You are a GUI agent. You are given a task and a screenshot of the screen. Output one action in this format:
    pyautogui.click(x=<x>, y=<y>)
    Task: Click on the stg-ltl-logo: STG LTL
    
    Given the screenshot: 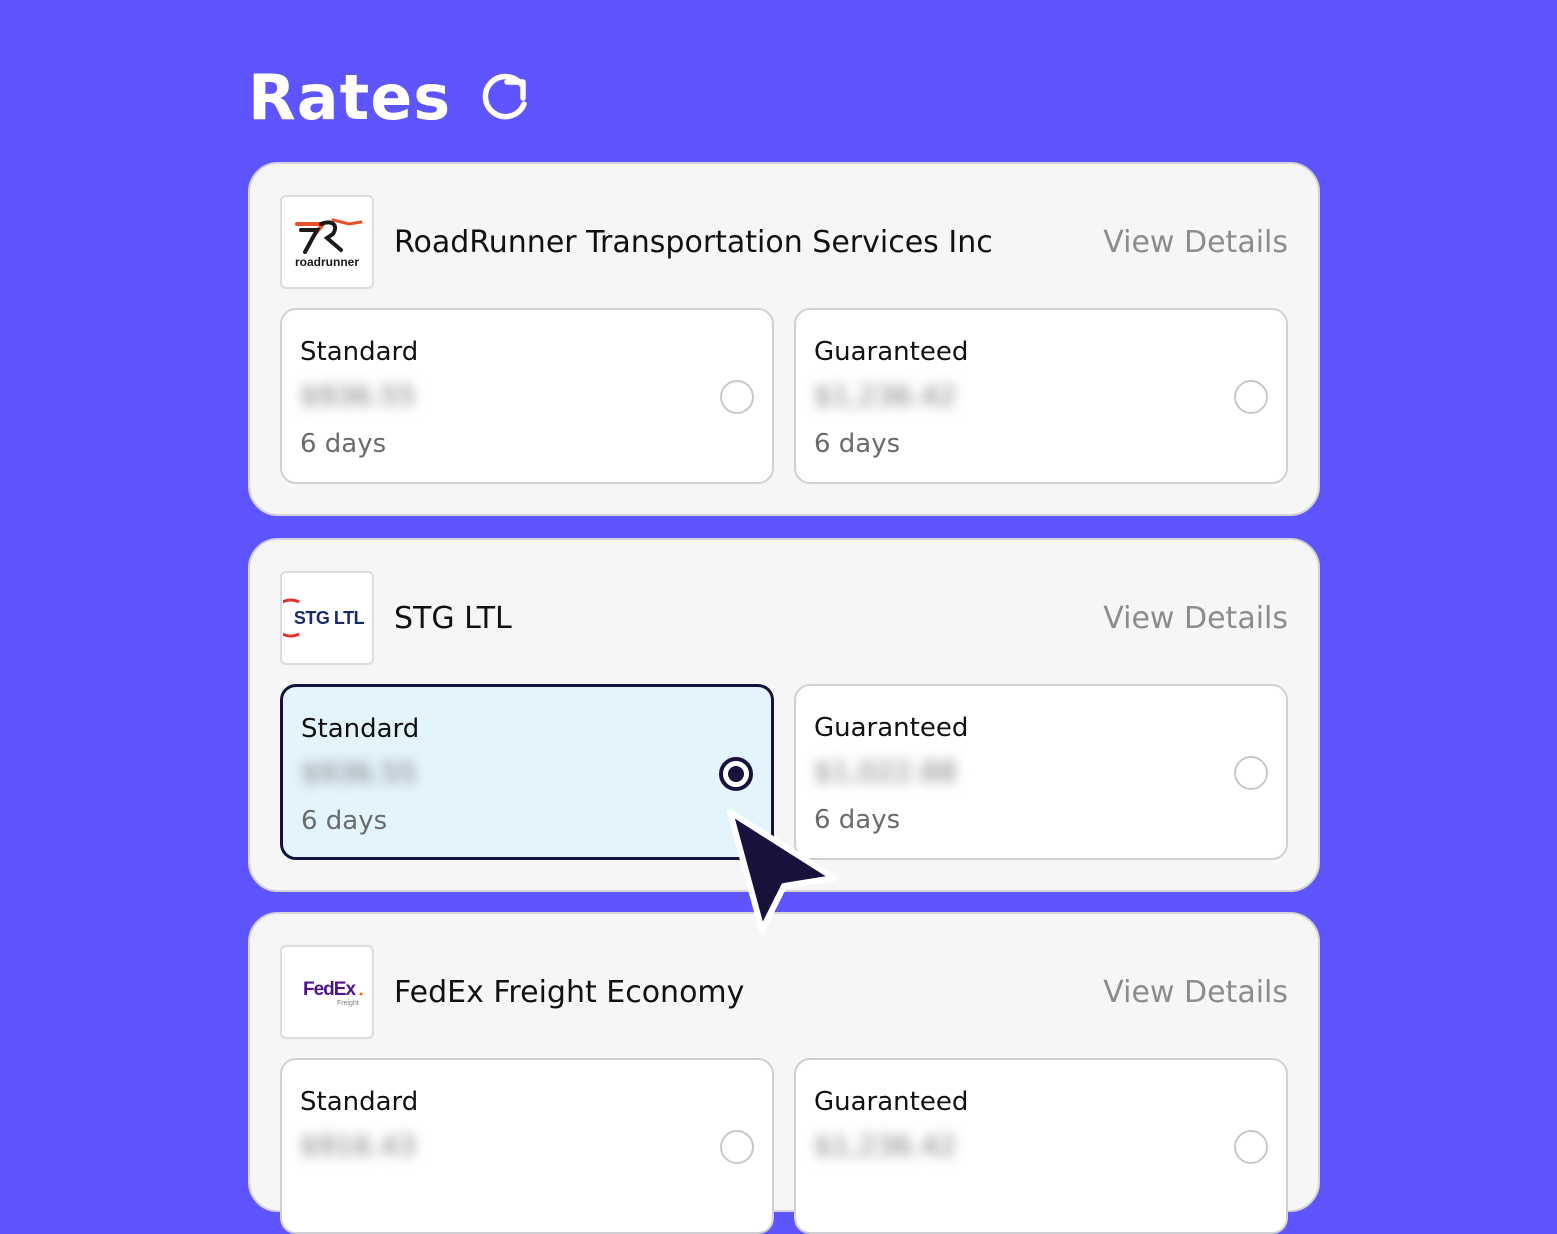 What is the action you would take?
    pyautogui.click(x=327, y=618)
    